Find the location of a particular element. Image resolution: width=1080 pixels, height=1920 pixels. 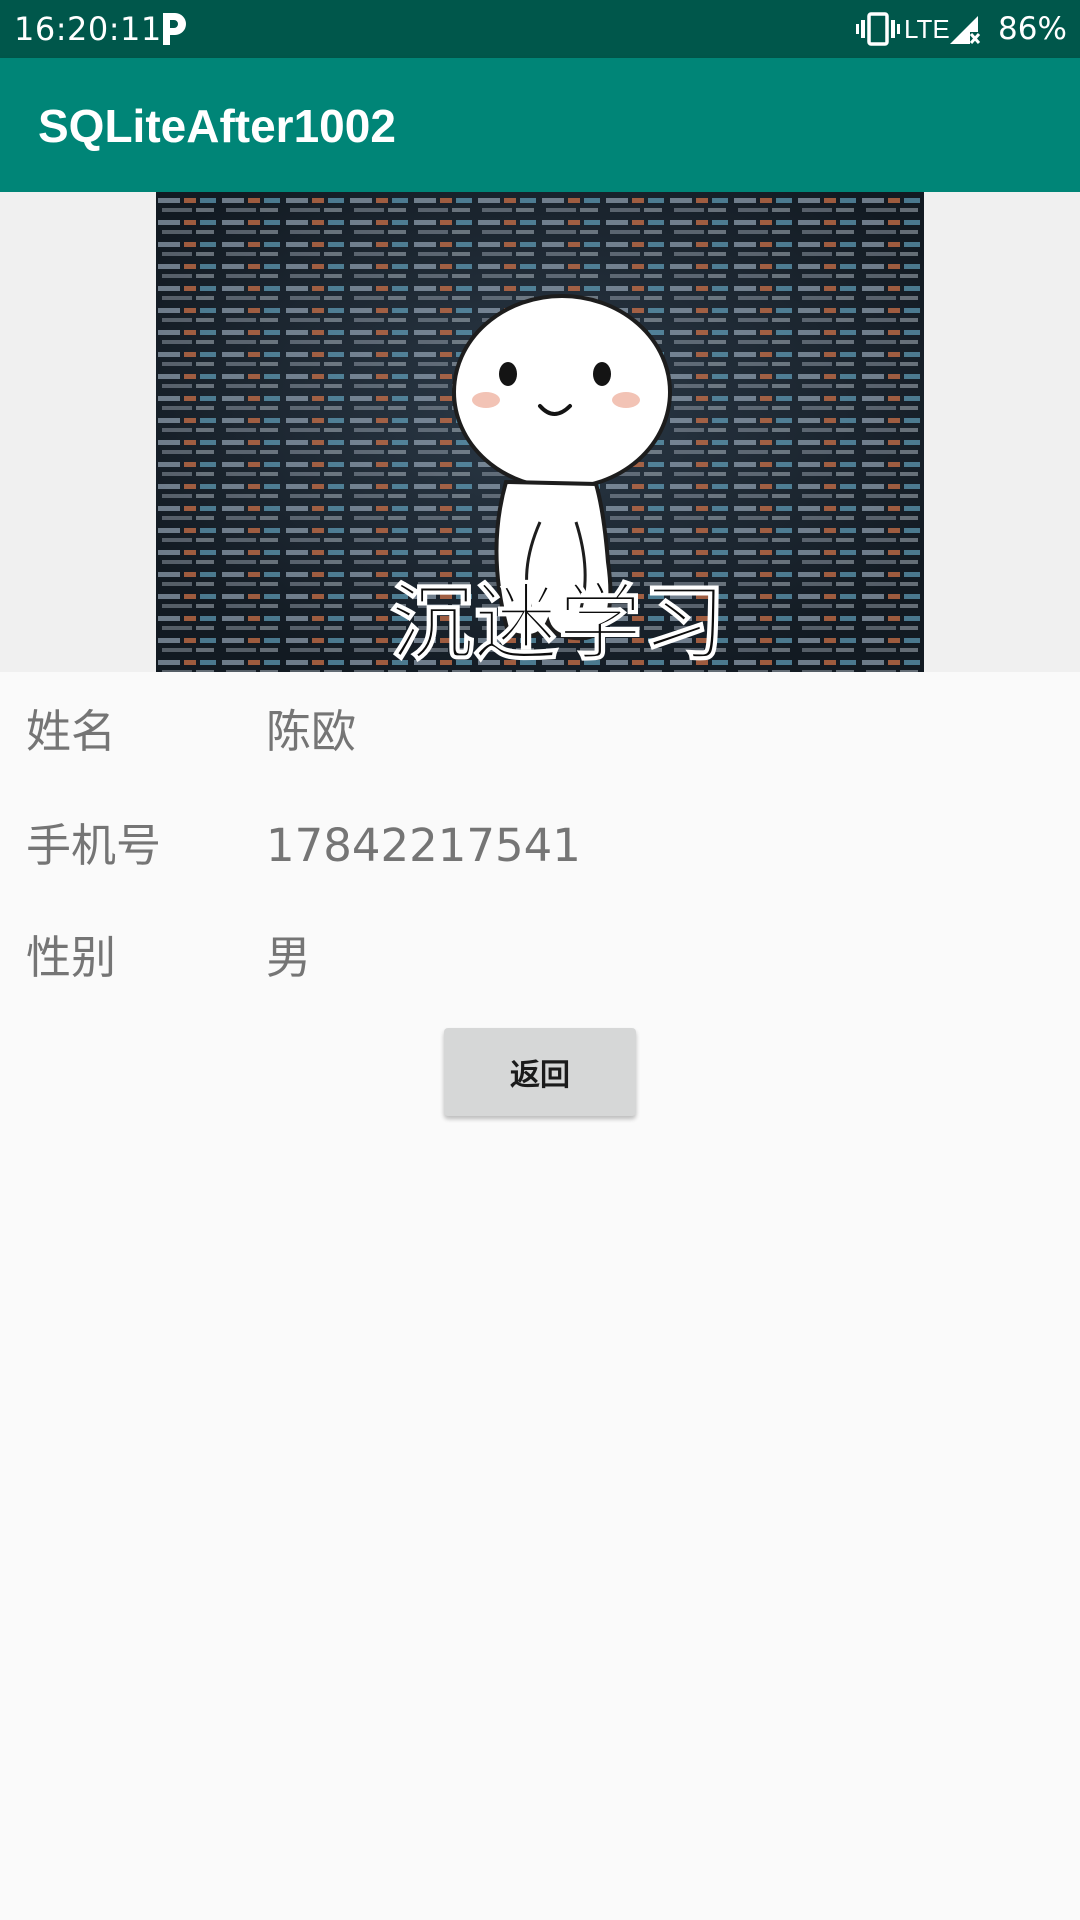

status-bar: 16:20:11 LTE 86% is located at coordinates (540, 29).